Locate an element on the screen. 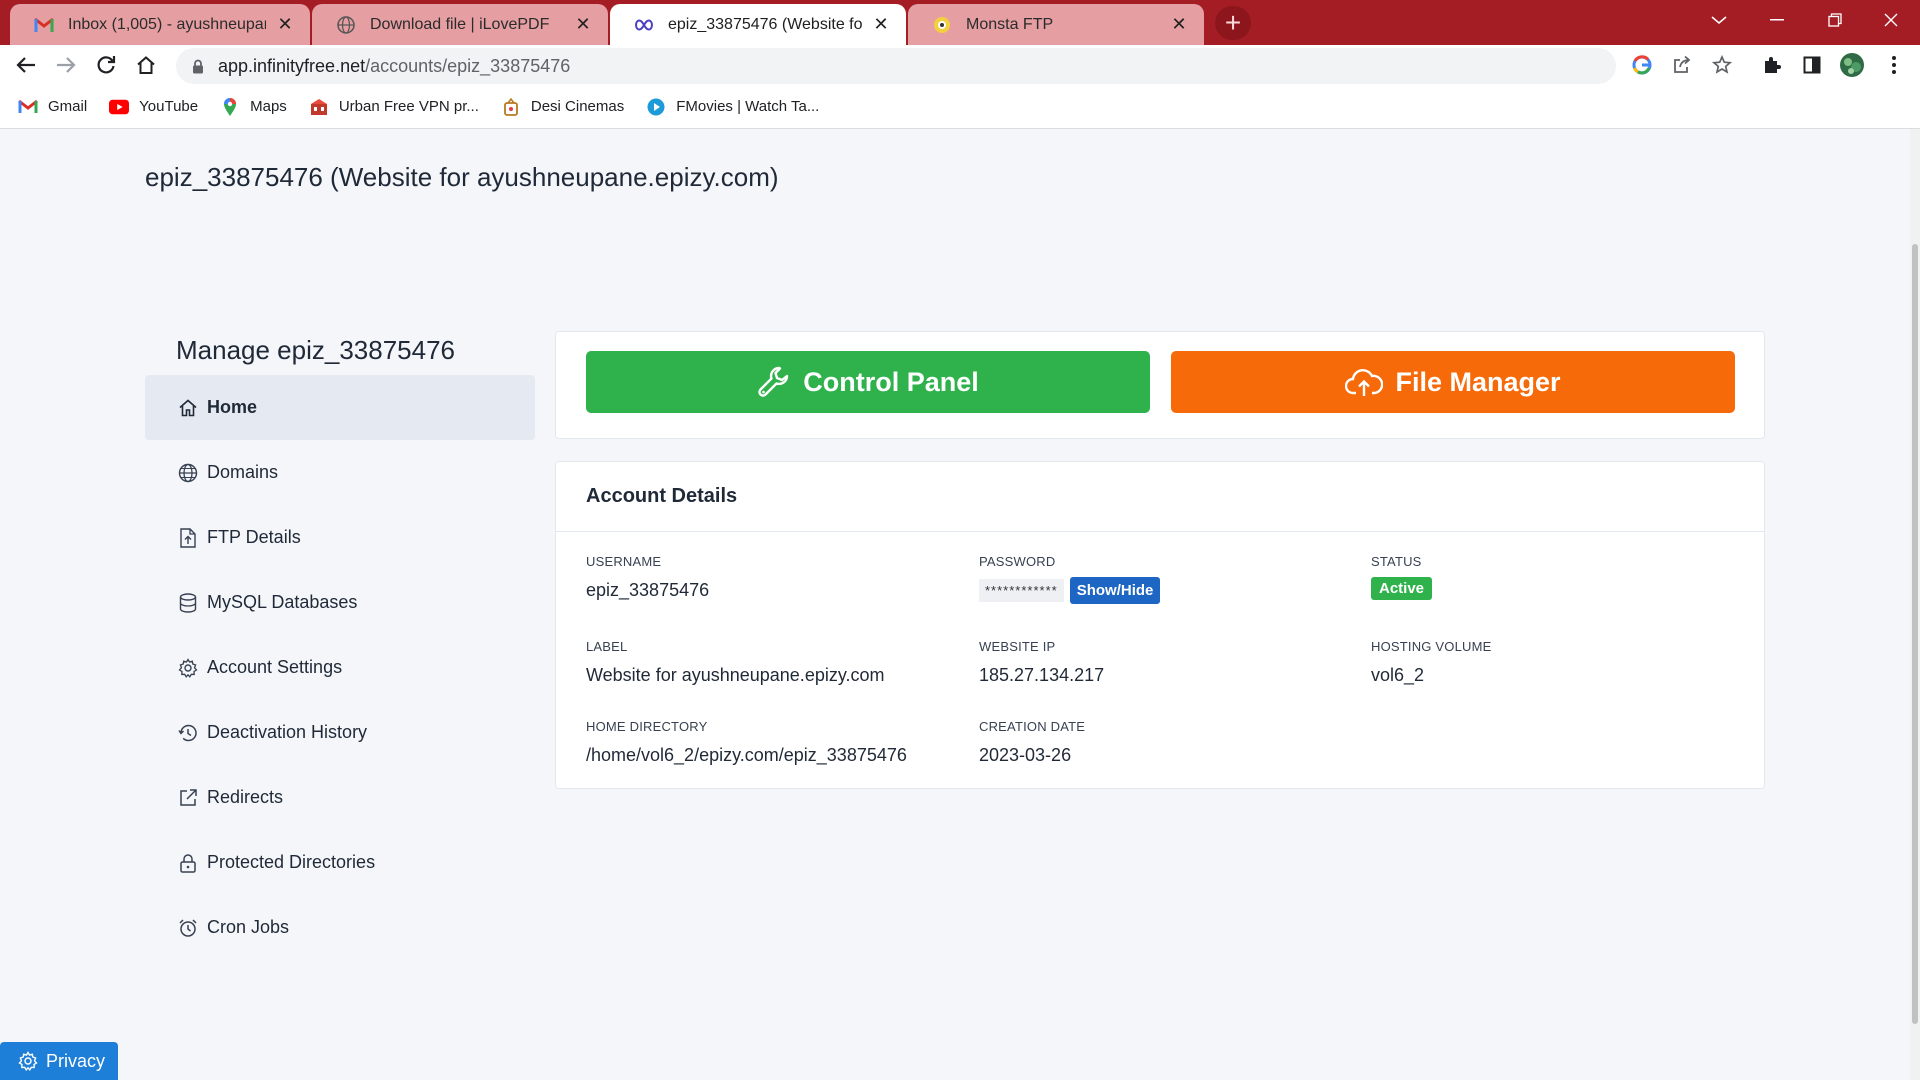 This screenshot has height=1080, width=1920. hosting-volume-value: vol6_2 is located at coordinates (1398, 675).